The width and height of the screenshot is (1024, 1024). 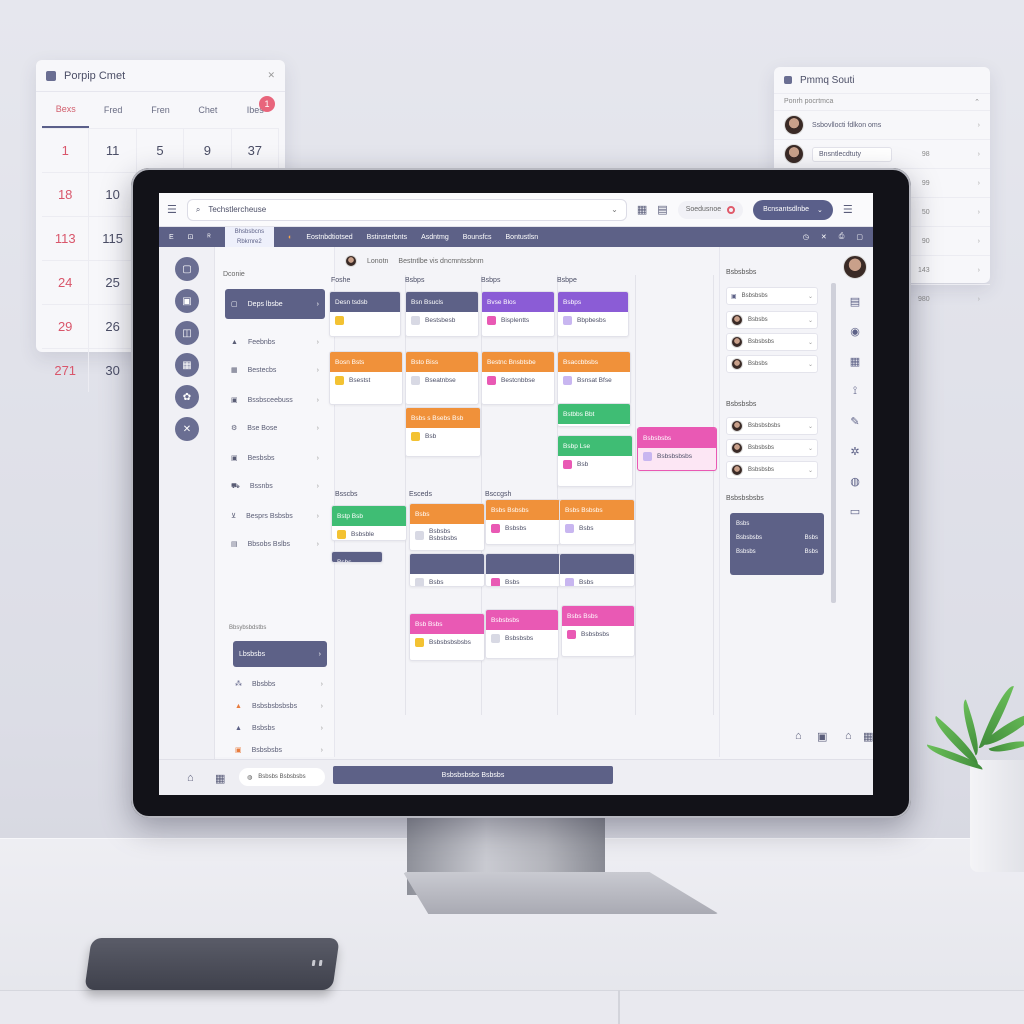 I want to click on sidebar-subitem: ⁂ Bbsbbs ›, so click(x=279, y=684).